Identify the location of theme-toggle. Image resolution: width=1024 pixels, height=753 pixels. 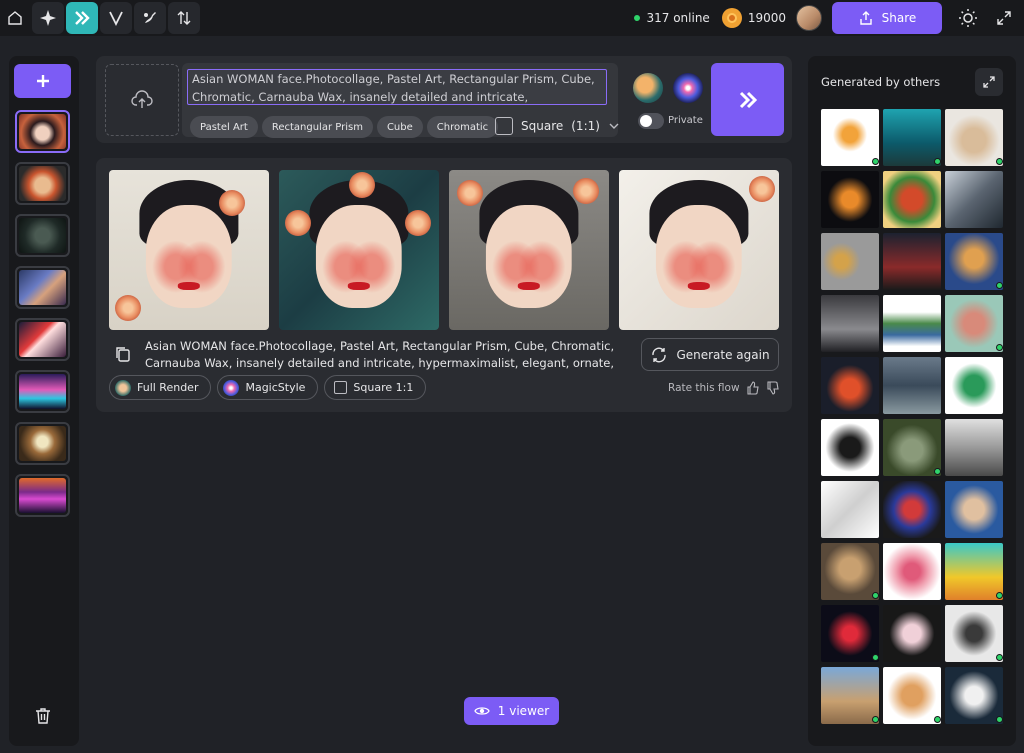
(968, 18).